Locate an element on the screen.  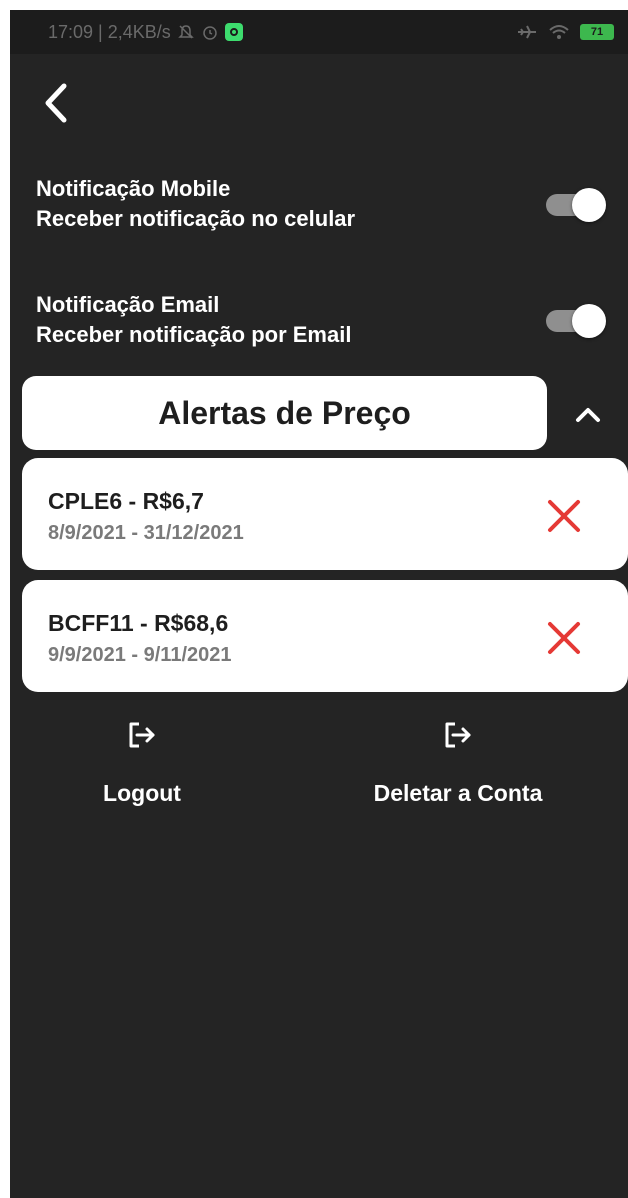
airplane-mode-icon is located at coordinates (527, 32).